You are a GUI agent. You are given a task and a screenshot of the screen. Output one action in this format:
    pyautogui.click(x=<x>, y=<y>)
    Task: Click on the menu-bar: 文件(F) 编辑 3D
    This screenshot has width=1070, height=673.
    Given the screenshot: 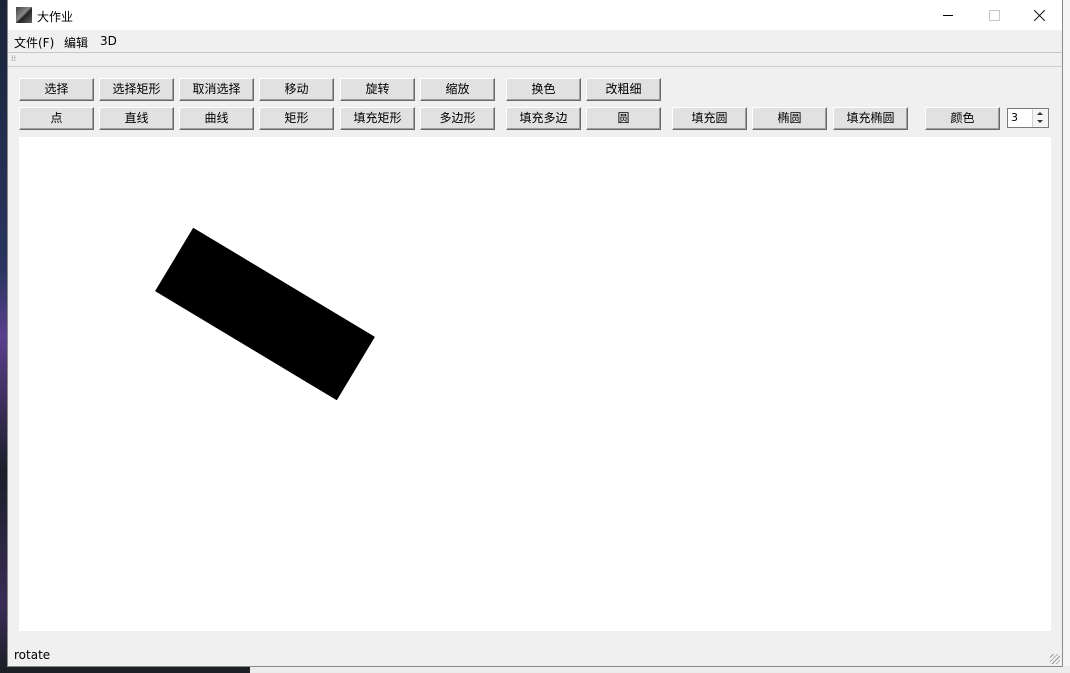 What is the action you would take?
    pyautogui.click(x=535, y=41)
    